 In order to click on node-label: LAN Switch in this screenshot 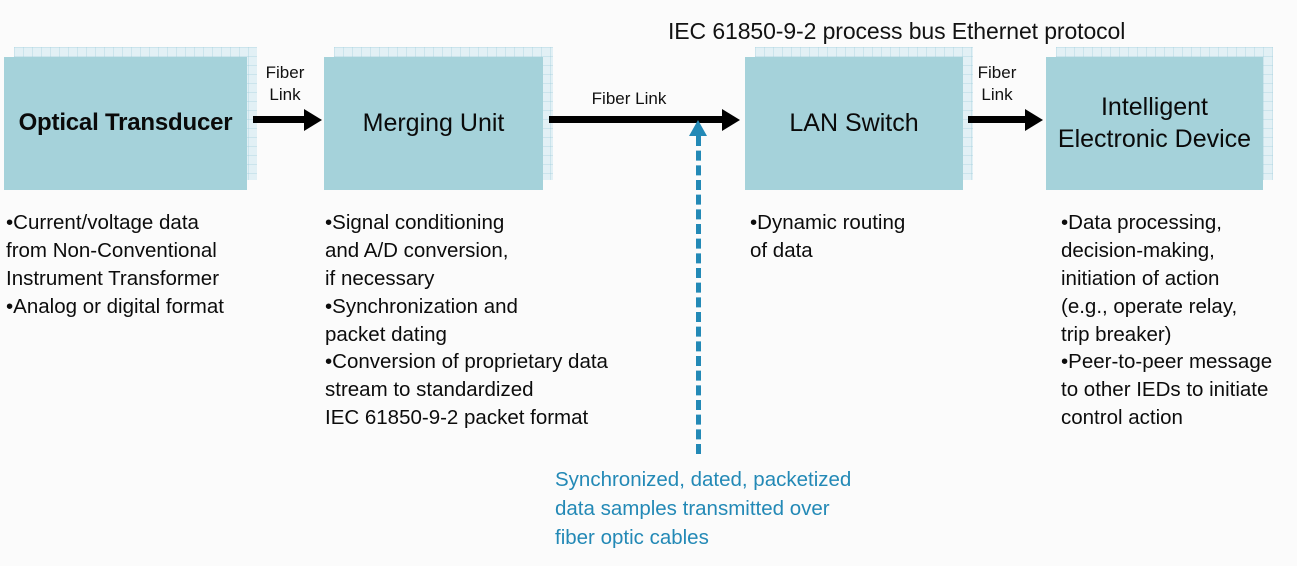, I will do `click(854, 122)`.